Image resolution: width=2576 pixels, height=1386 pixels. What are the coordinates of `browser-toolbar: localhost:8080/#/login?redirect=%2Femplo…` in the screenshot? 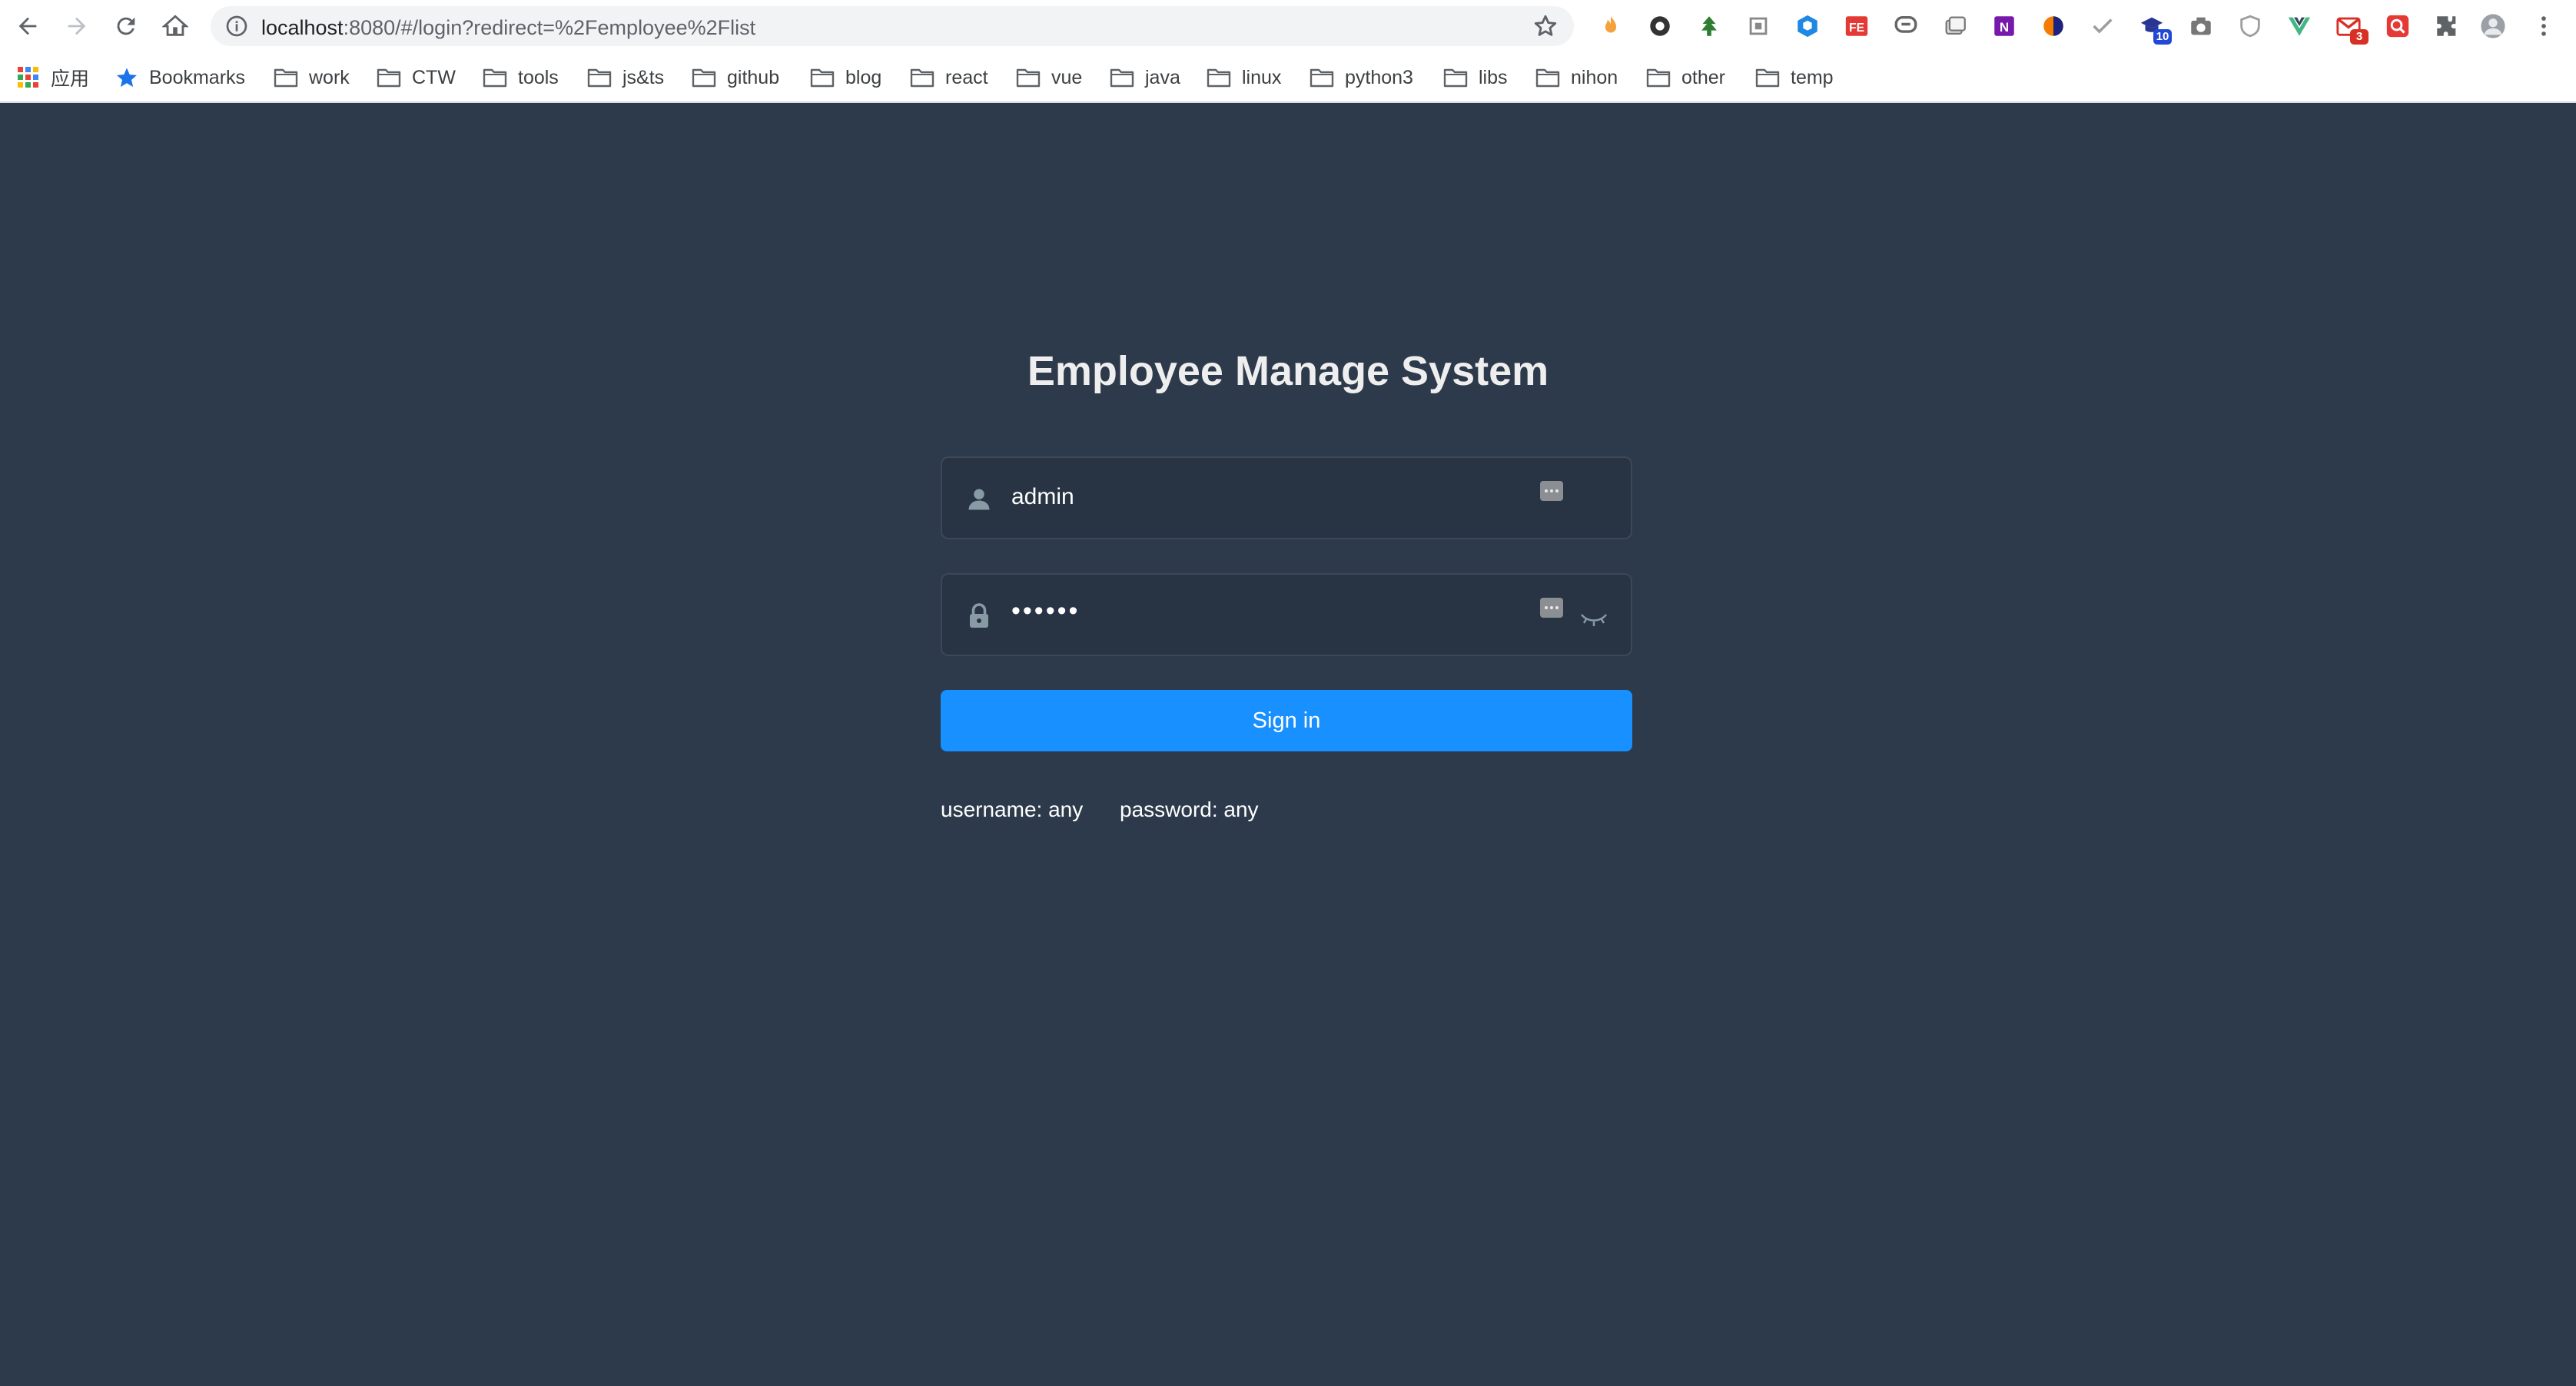 It's located at (1288, 26).